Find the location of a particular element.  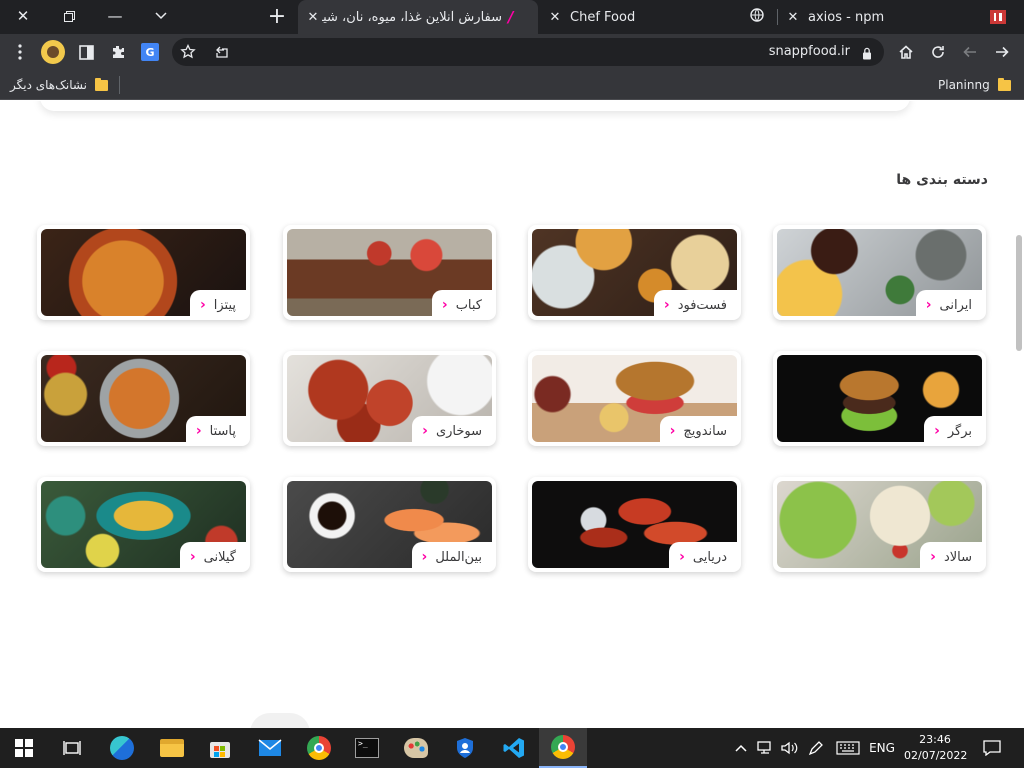

snappfood-favicon-icon: / is located at coordinates (511, 17).